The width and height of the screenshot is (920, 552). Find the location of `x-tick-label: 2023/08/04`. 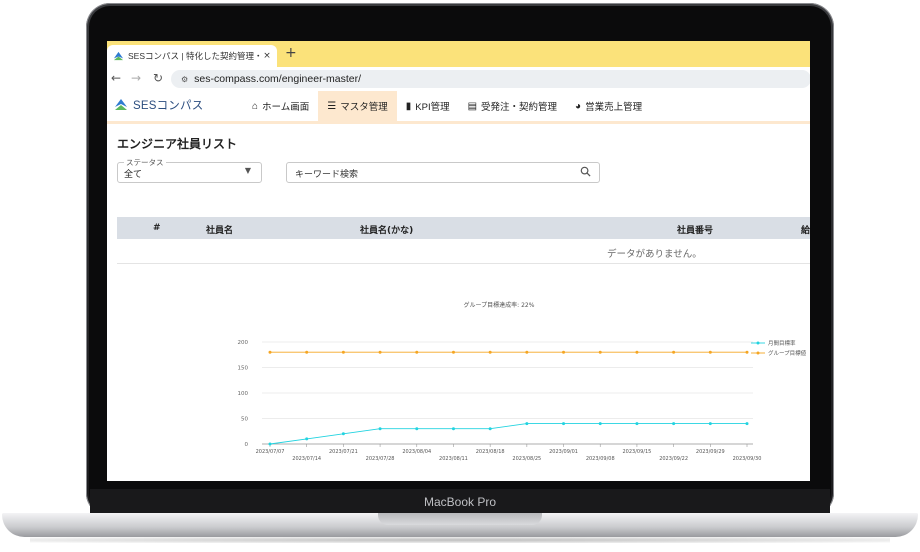

x-tick-label: 2023/08/04 is located at coordinates (416, 452).